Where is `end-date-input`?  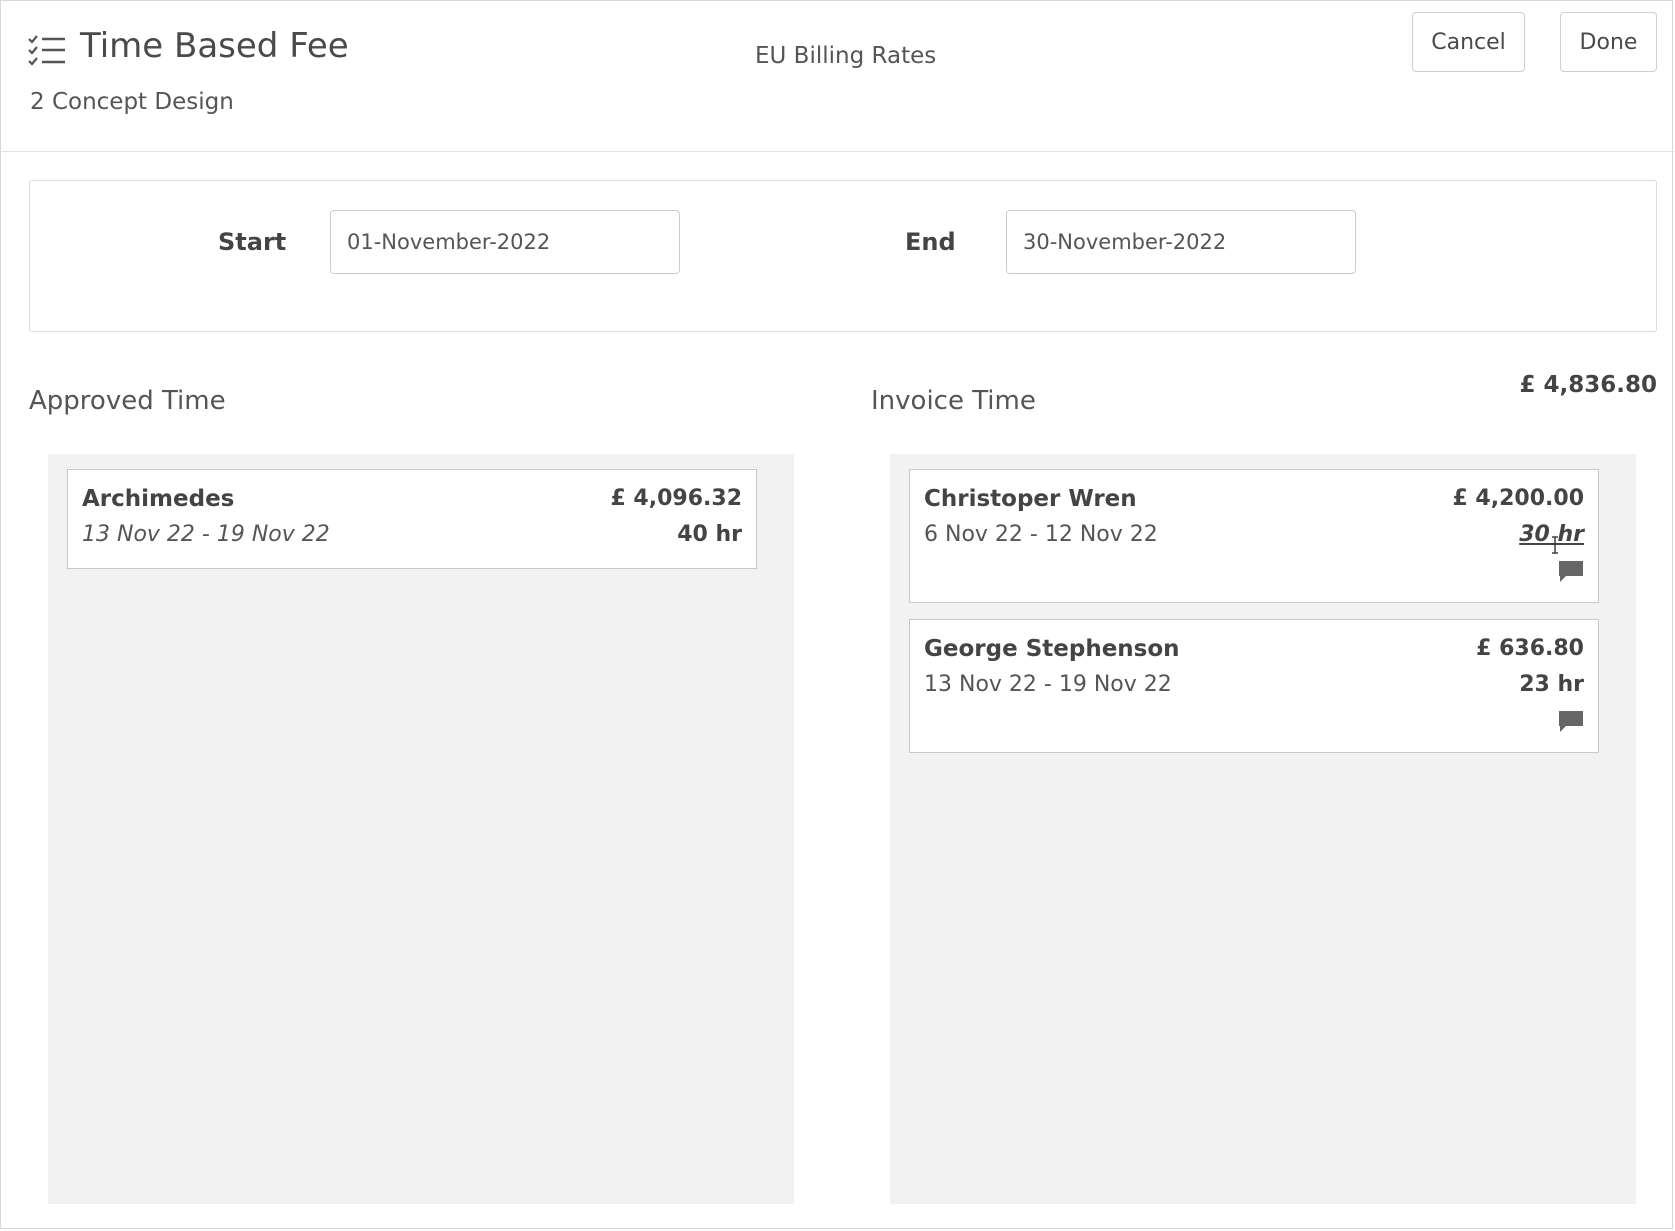
end-date-input is located at coordinates (1181, 242).